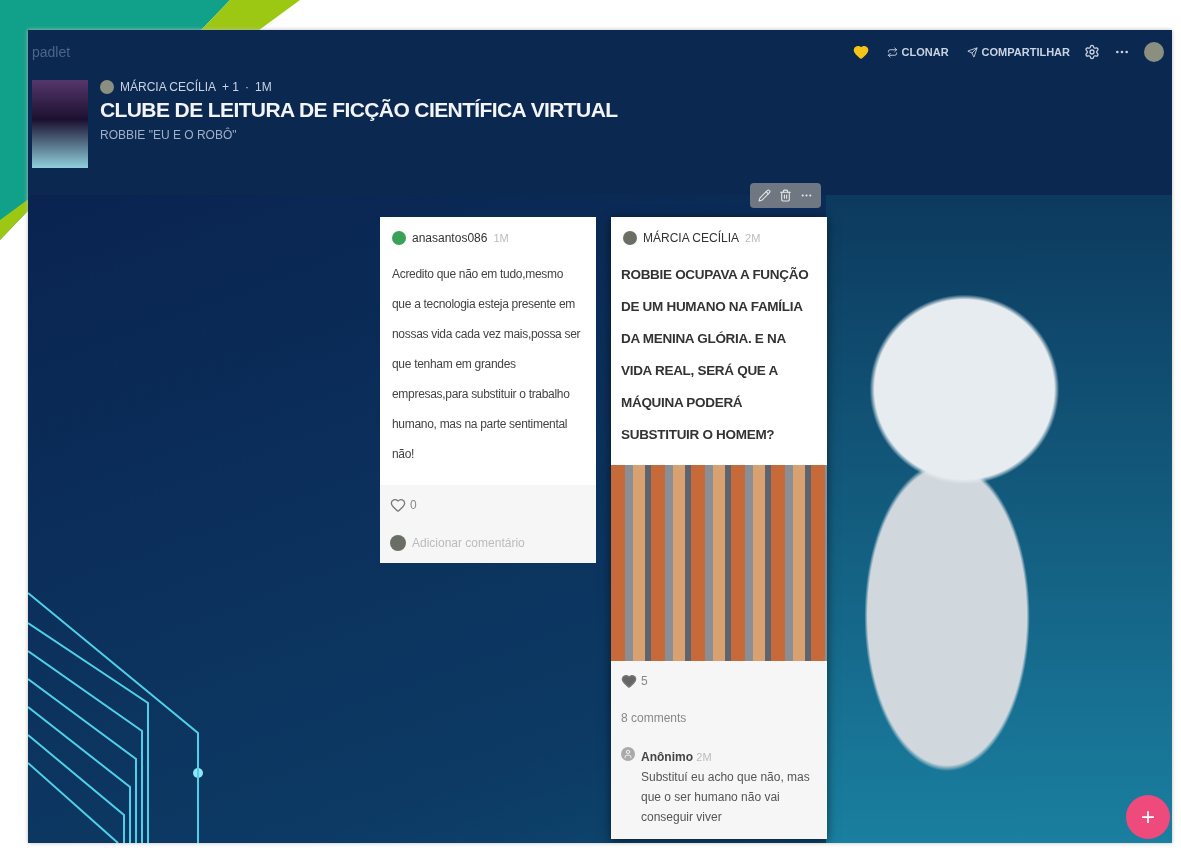 Image resolution: width=1181 pixels, height=857 pixels. What do you see at coordinates (917, 52) in the screenshot?
I see `toolbar-button: CLONAR` at bounding box center [917, 52].